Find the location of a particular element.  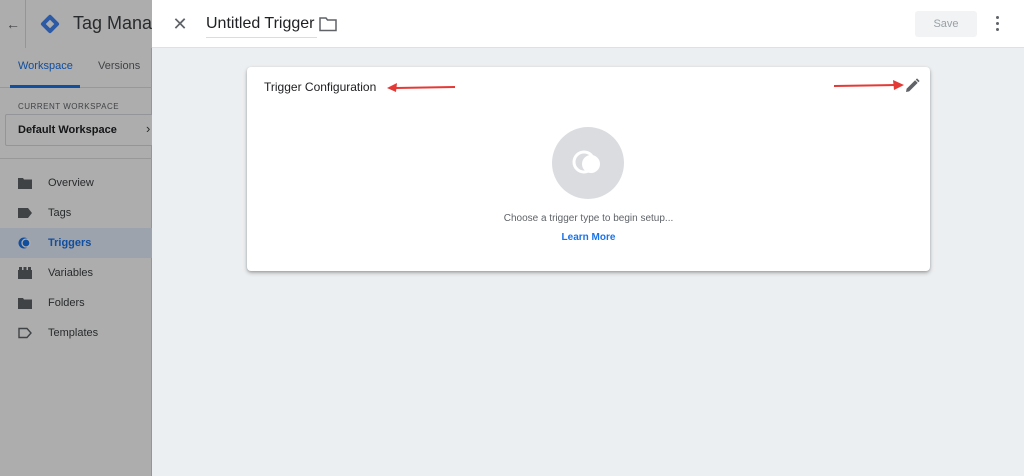

modal-backdrop is located at coordinates (76, 238).